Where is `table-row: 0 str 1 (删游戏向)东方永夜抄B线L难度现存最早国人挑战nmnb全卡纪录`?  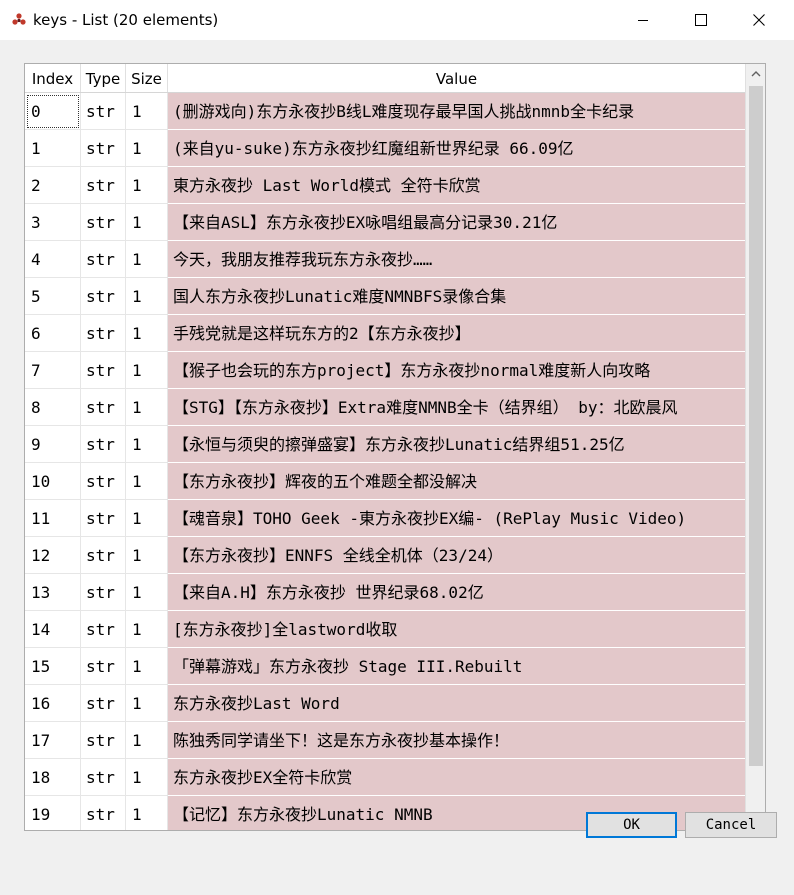 table-row: 0 str 1 (删游戏向)东方永夜抄B线L难度现存最早国人挑战nmnb全卡纪录 is located at coordinates (385, 111).